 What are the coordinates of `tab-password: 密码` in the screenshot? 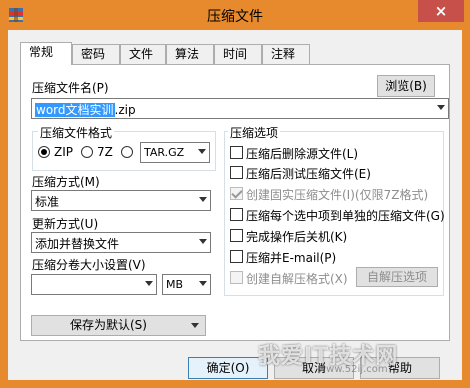 It's located at (96, 54).